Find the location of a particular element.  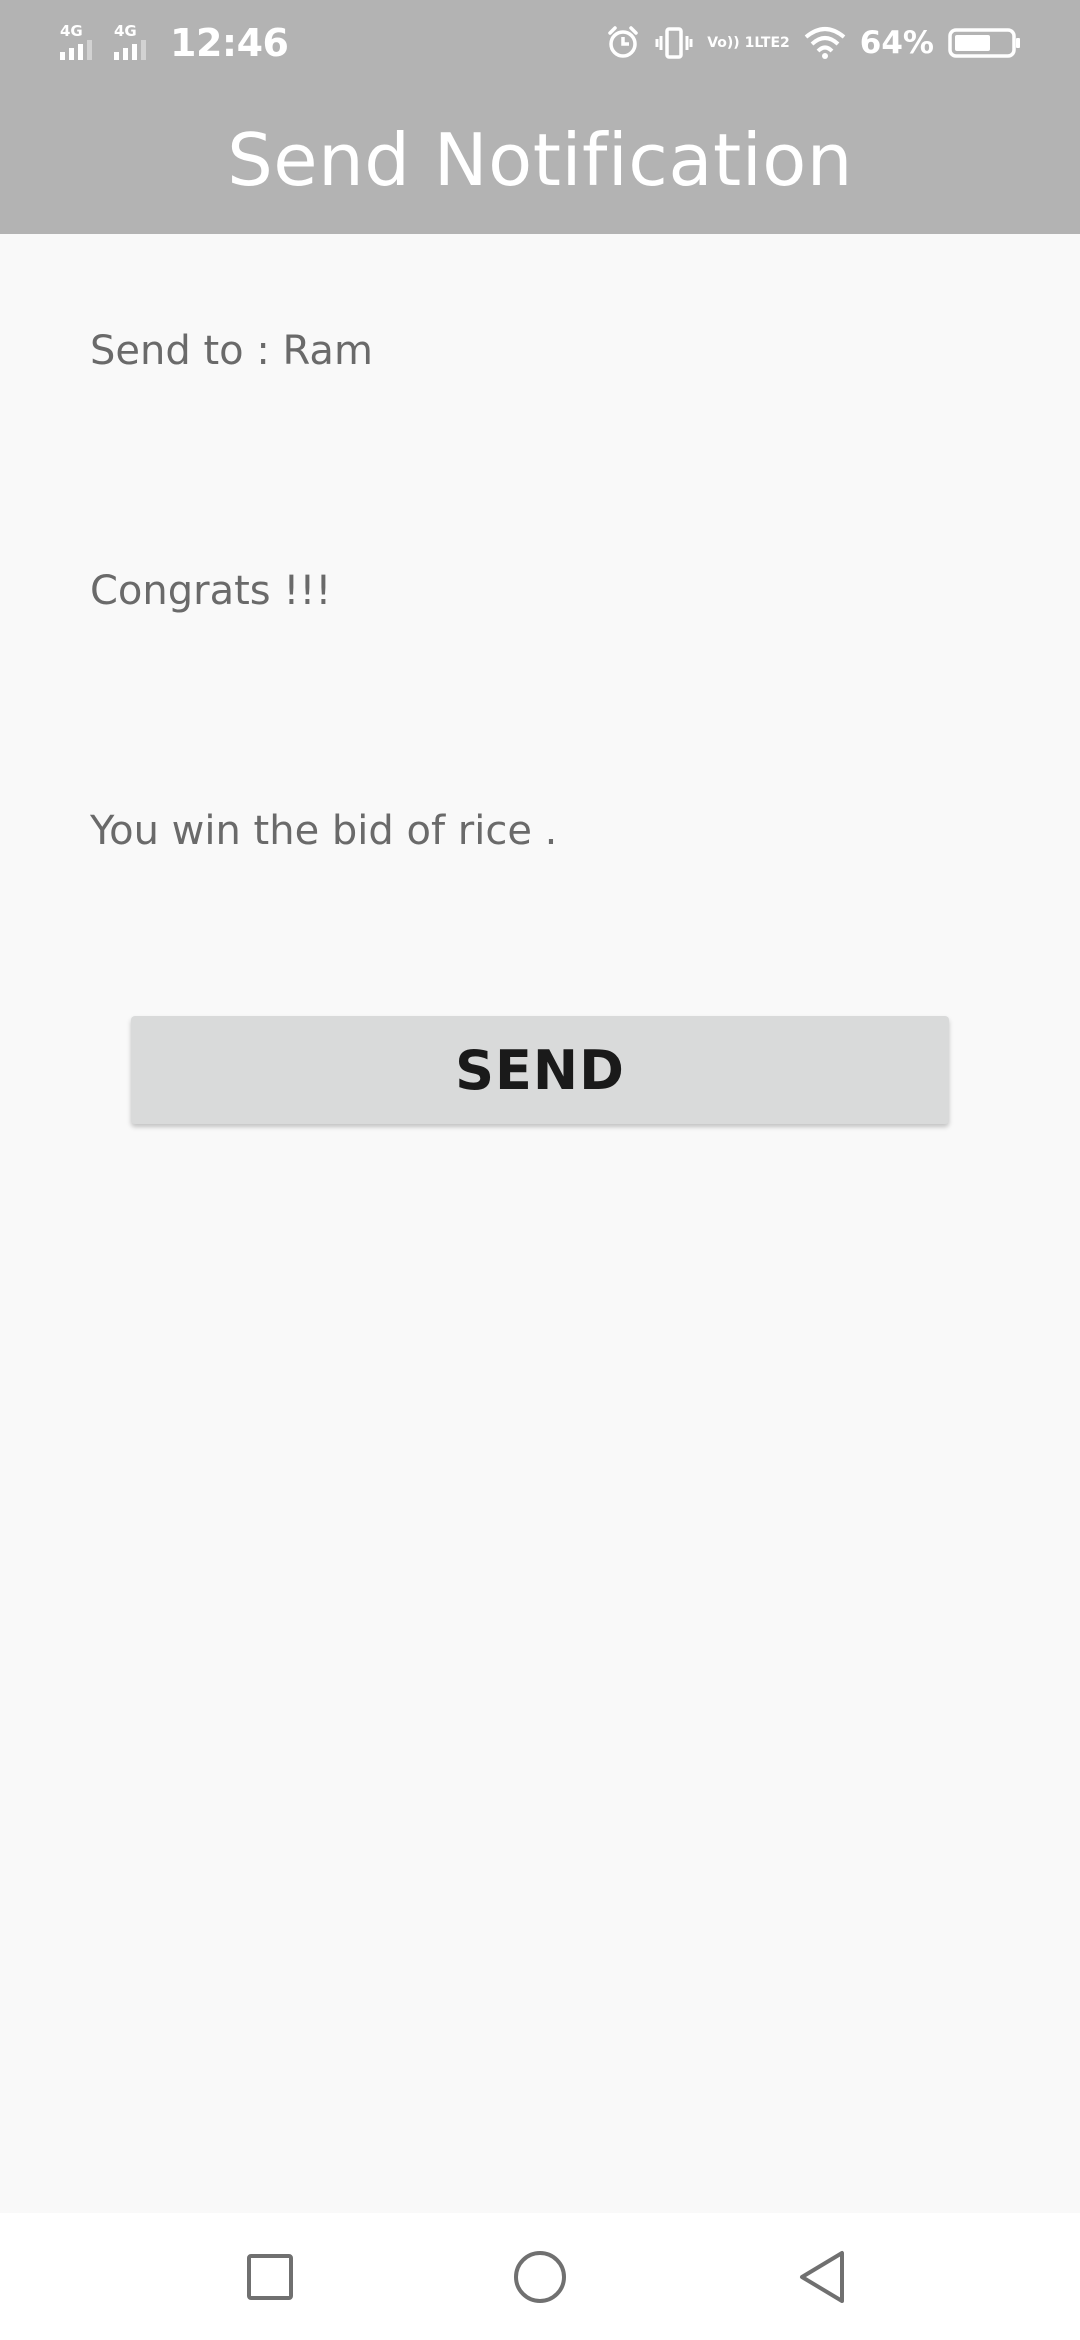

back-icon is located at coordinates (822, 2277).